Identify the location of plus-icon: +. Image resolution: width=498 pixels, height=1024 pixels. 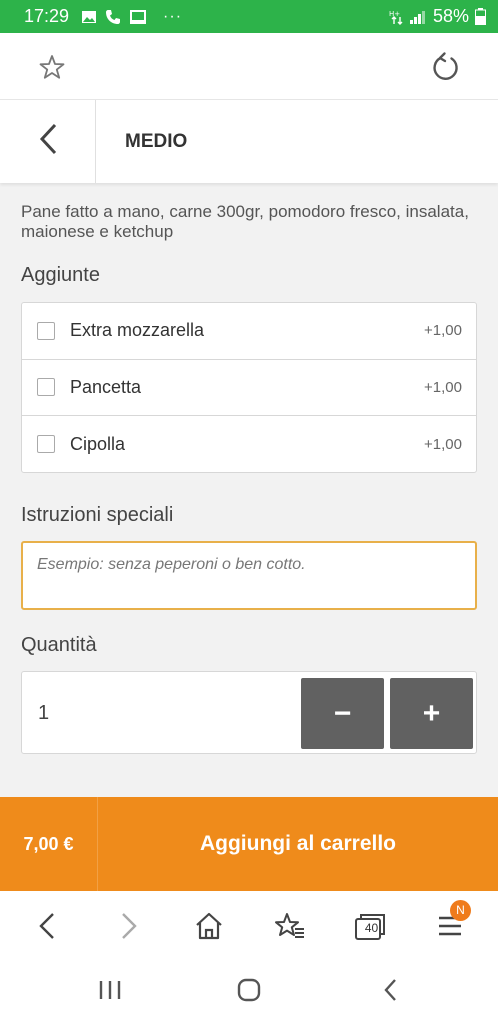
(431, 713).